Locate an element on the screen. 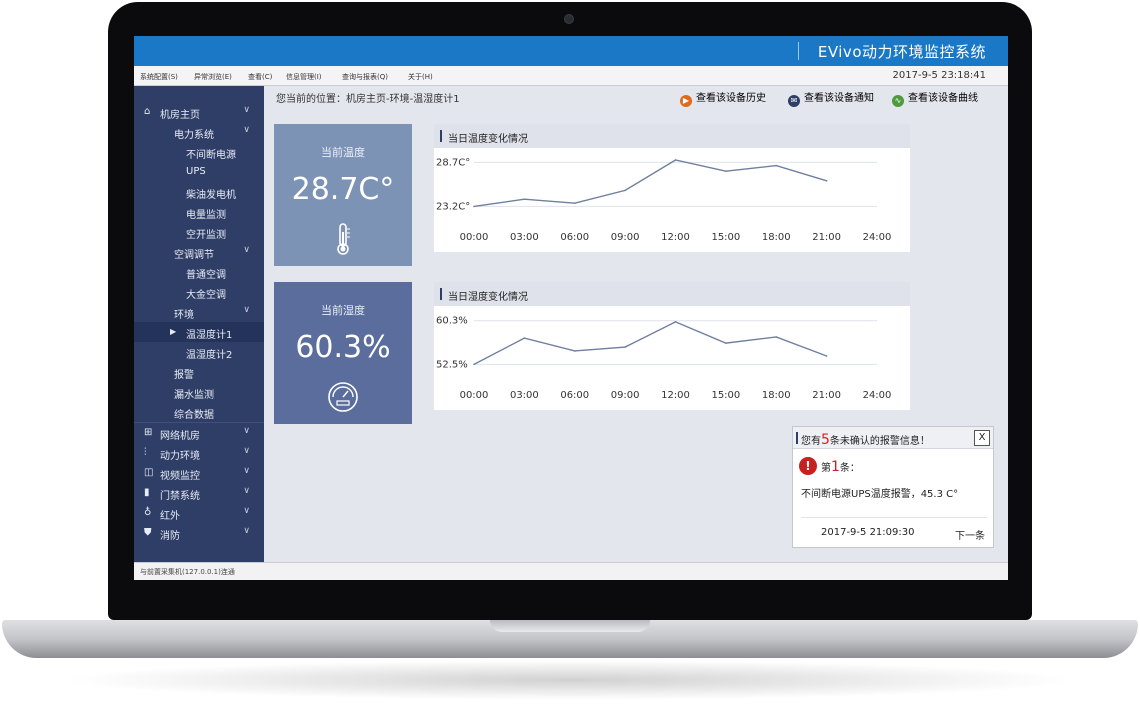  next-alarm-button: 下一条 is located at coordinates (970, 534).